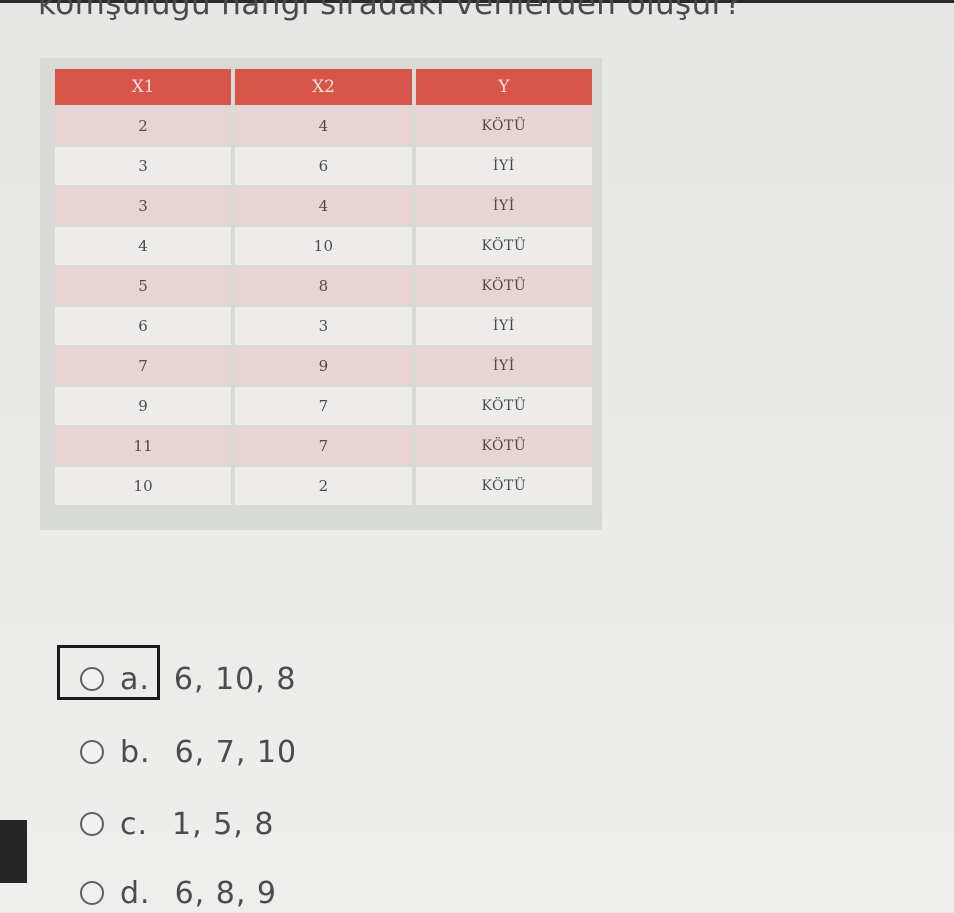  I want to click on table-row: 5 8 KÖTÜ, so click(323, 286).